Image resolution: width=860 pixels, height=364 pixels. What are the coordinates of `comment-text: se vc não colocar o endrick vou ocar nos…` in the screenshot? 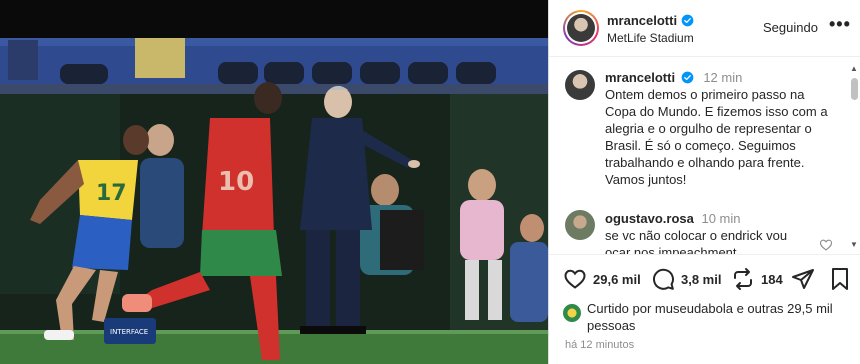 It's located at (696, 241).